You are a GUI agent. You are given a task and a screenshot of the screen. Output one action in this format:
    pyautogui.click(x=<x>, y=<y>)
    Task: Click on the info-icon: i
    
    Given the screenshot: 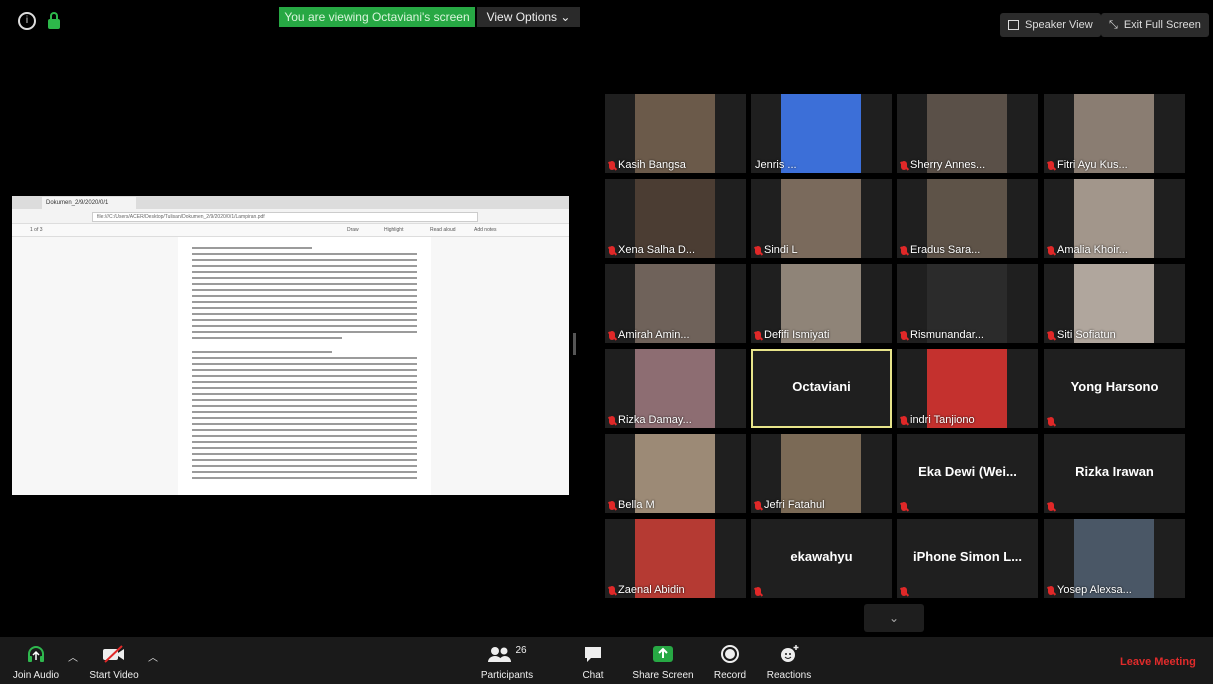 What is the action you would take?
    pyautogui.click(x=27, y=21)
    